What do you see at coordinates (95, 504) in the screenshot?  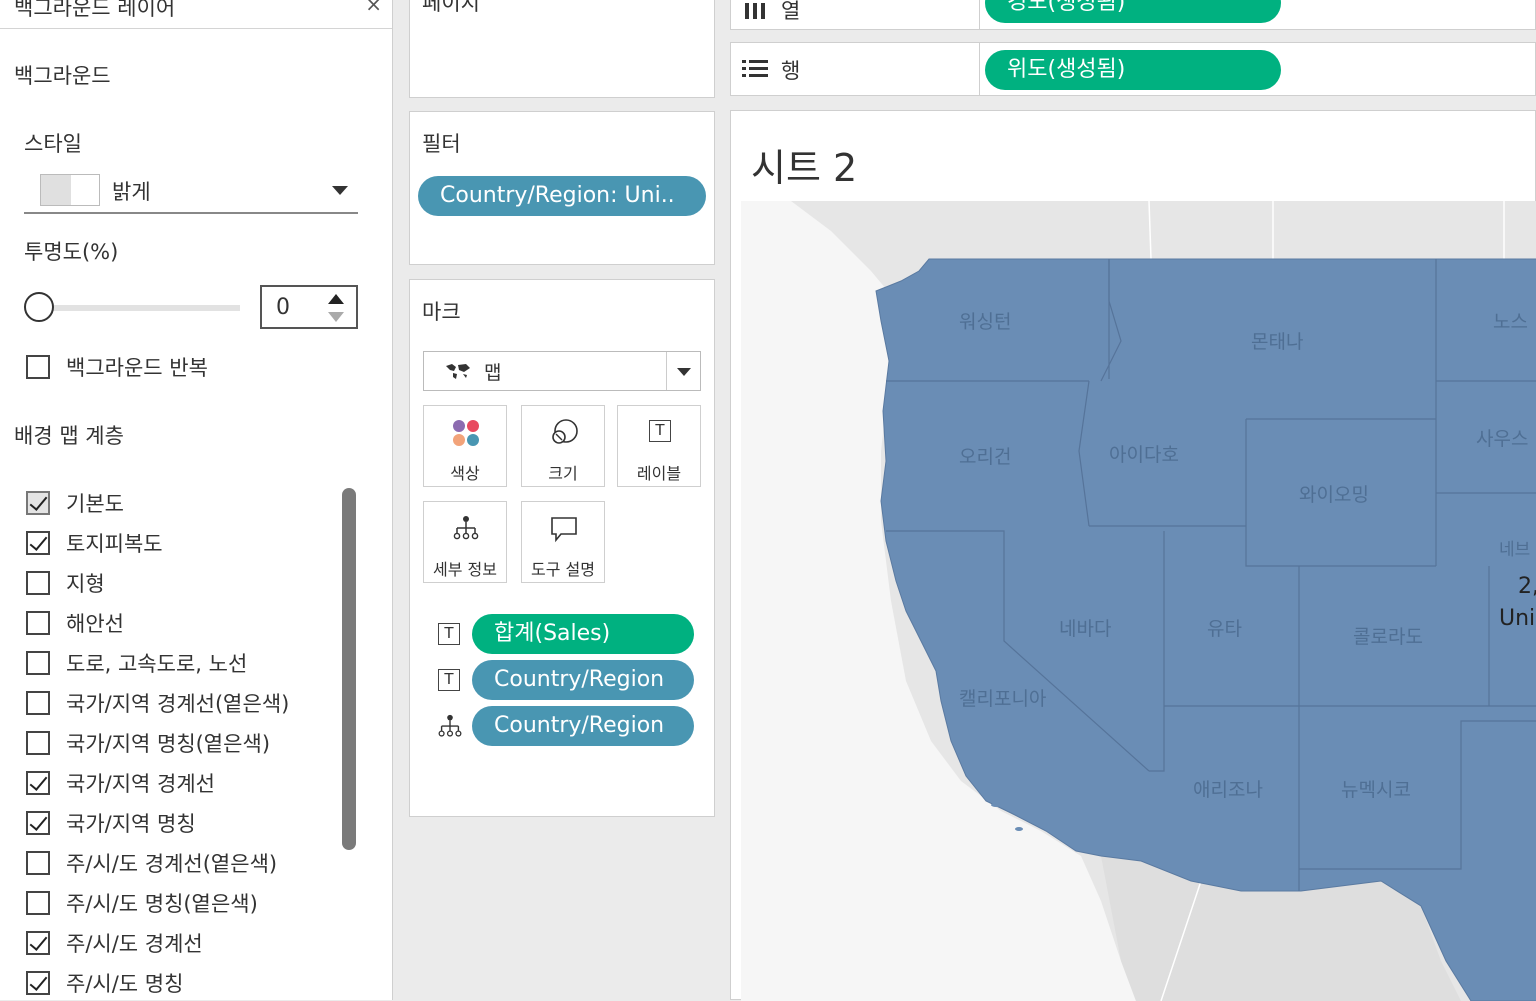 I see `layer-label: 기본도` at bounding box center [95, 504].